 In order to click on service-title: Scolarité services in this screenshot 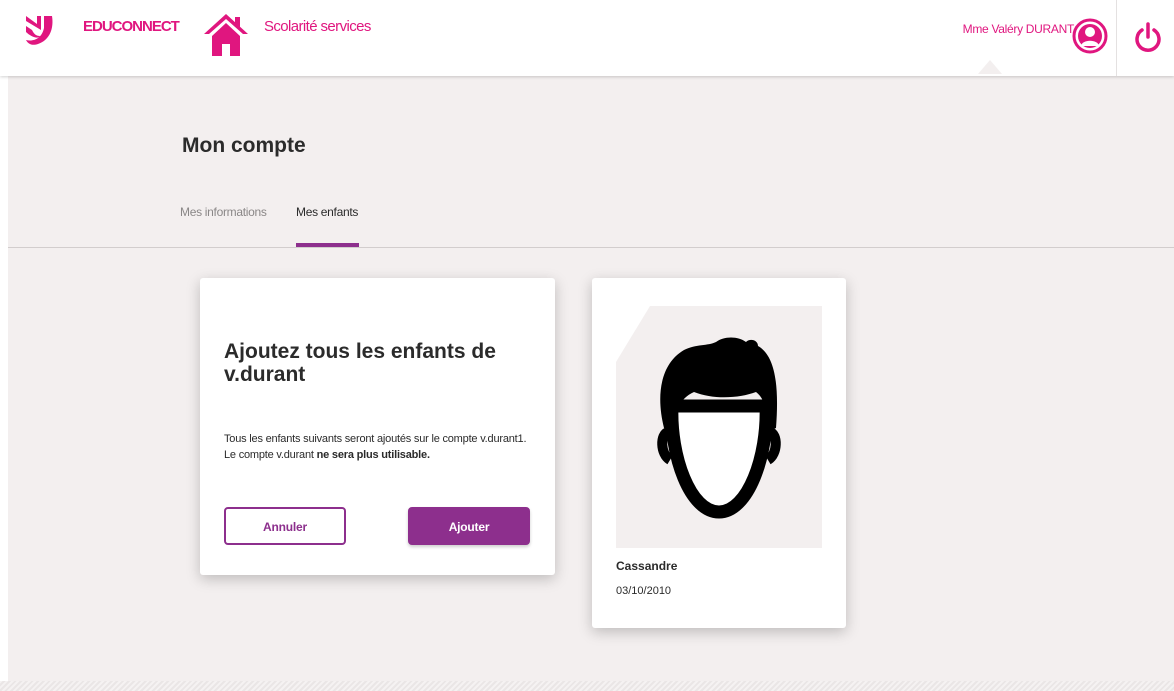, I will do `click(317, 26)`.